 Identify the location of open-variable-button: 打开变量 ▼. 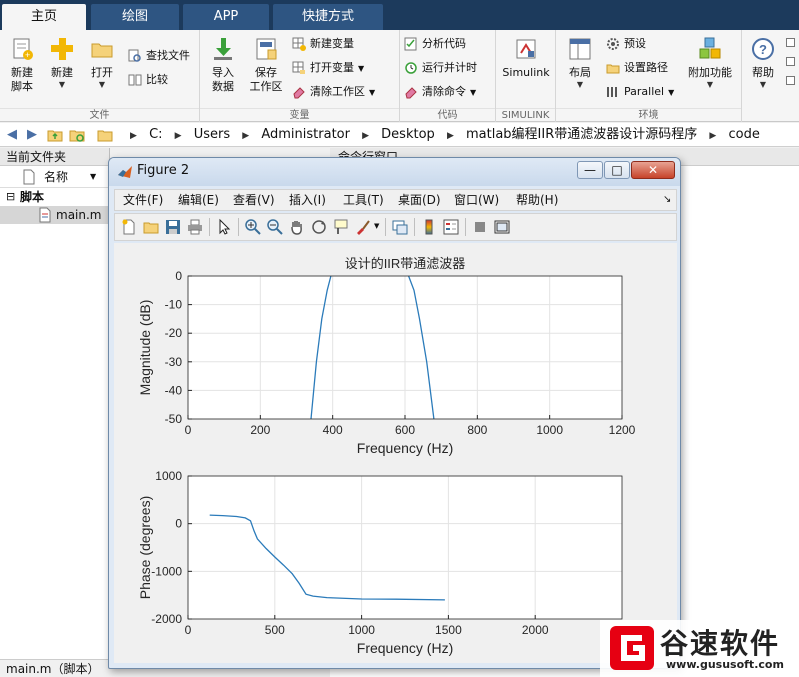
(328, 68).